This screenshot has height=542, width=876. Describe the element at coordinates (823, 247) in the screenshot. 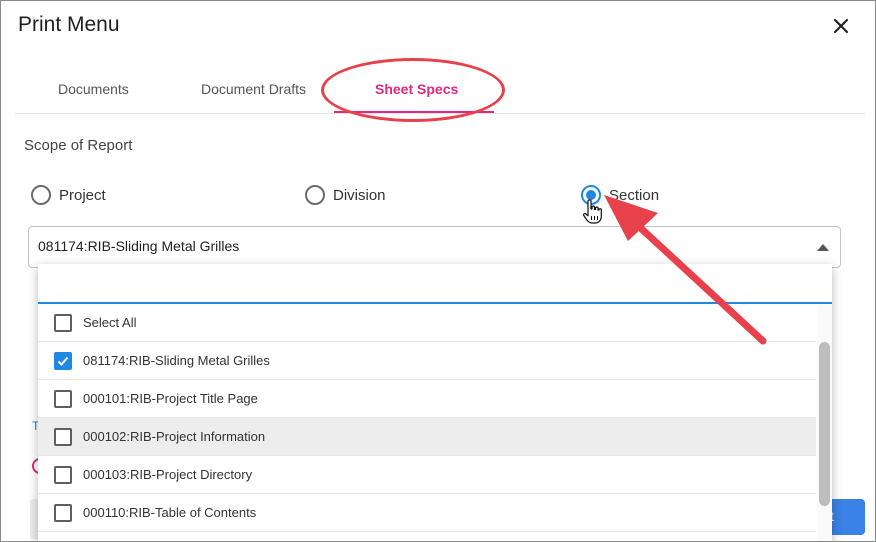

I see `caret-up-icon` at that location.